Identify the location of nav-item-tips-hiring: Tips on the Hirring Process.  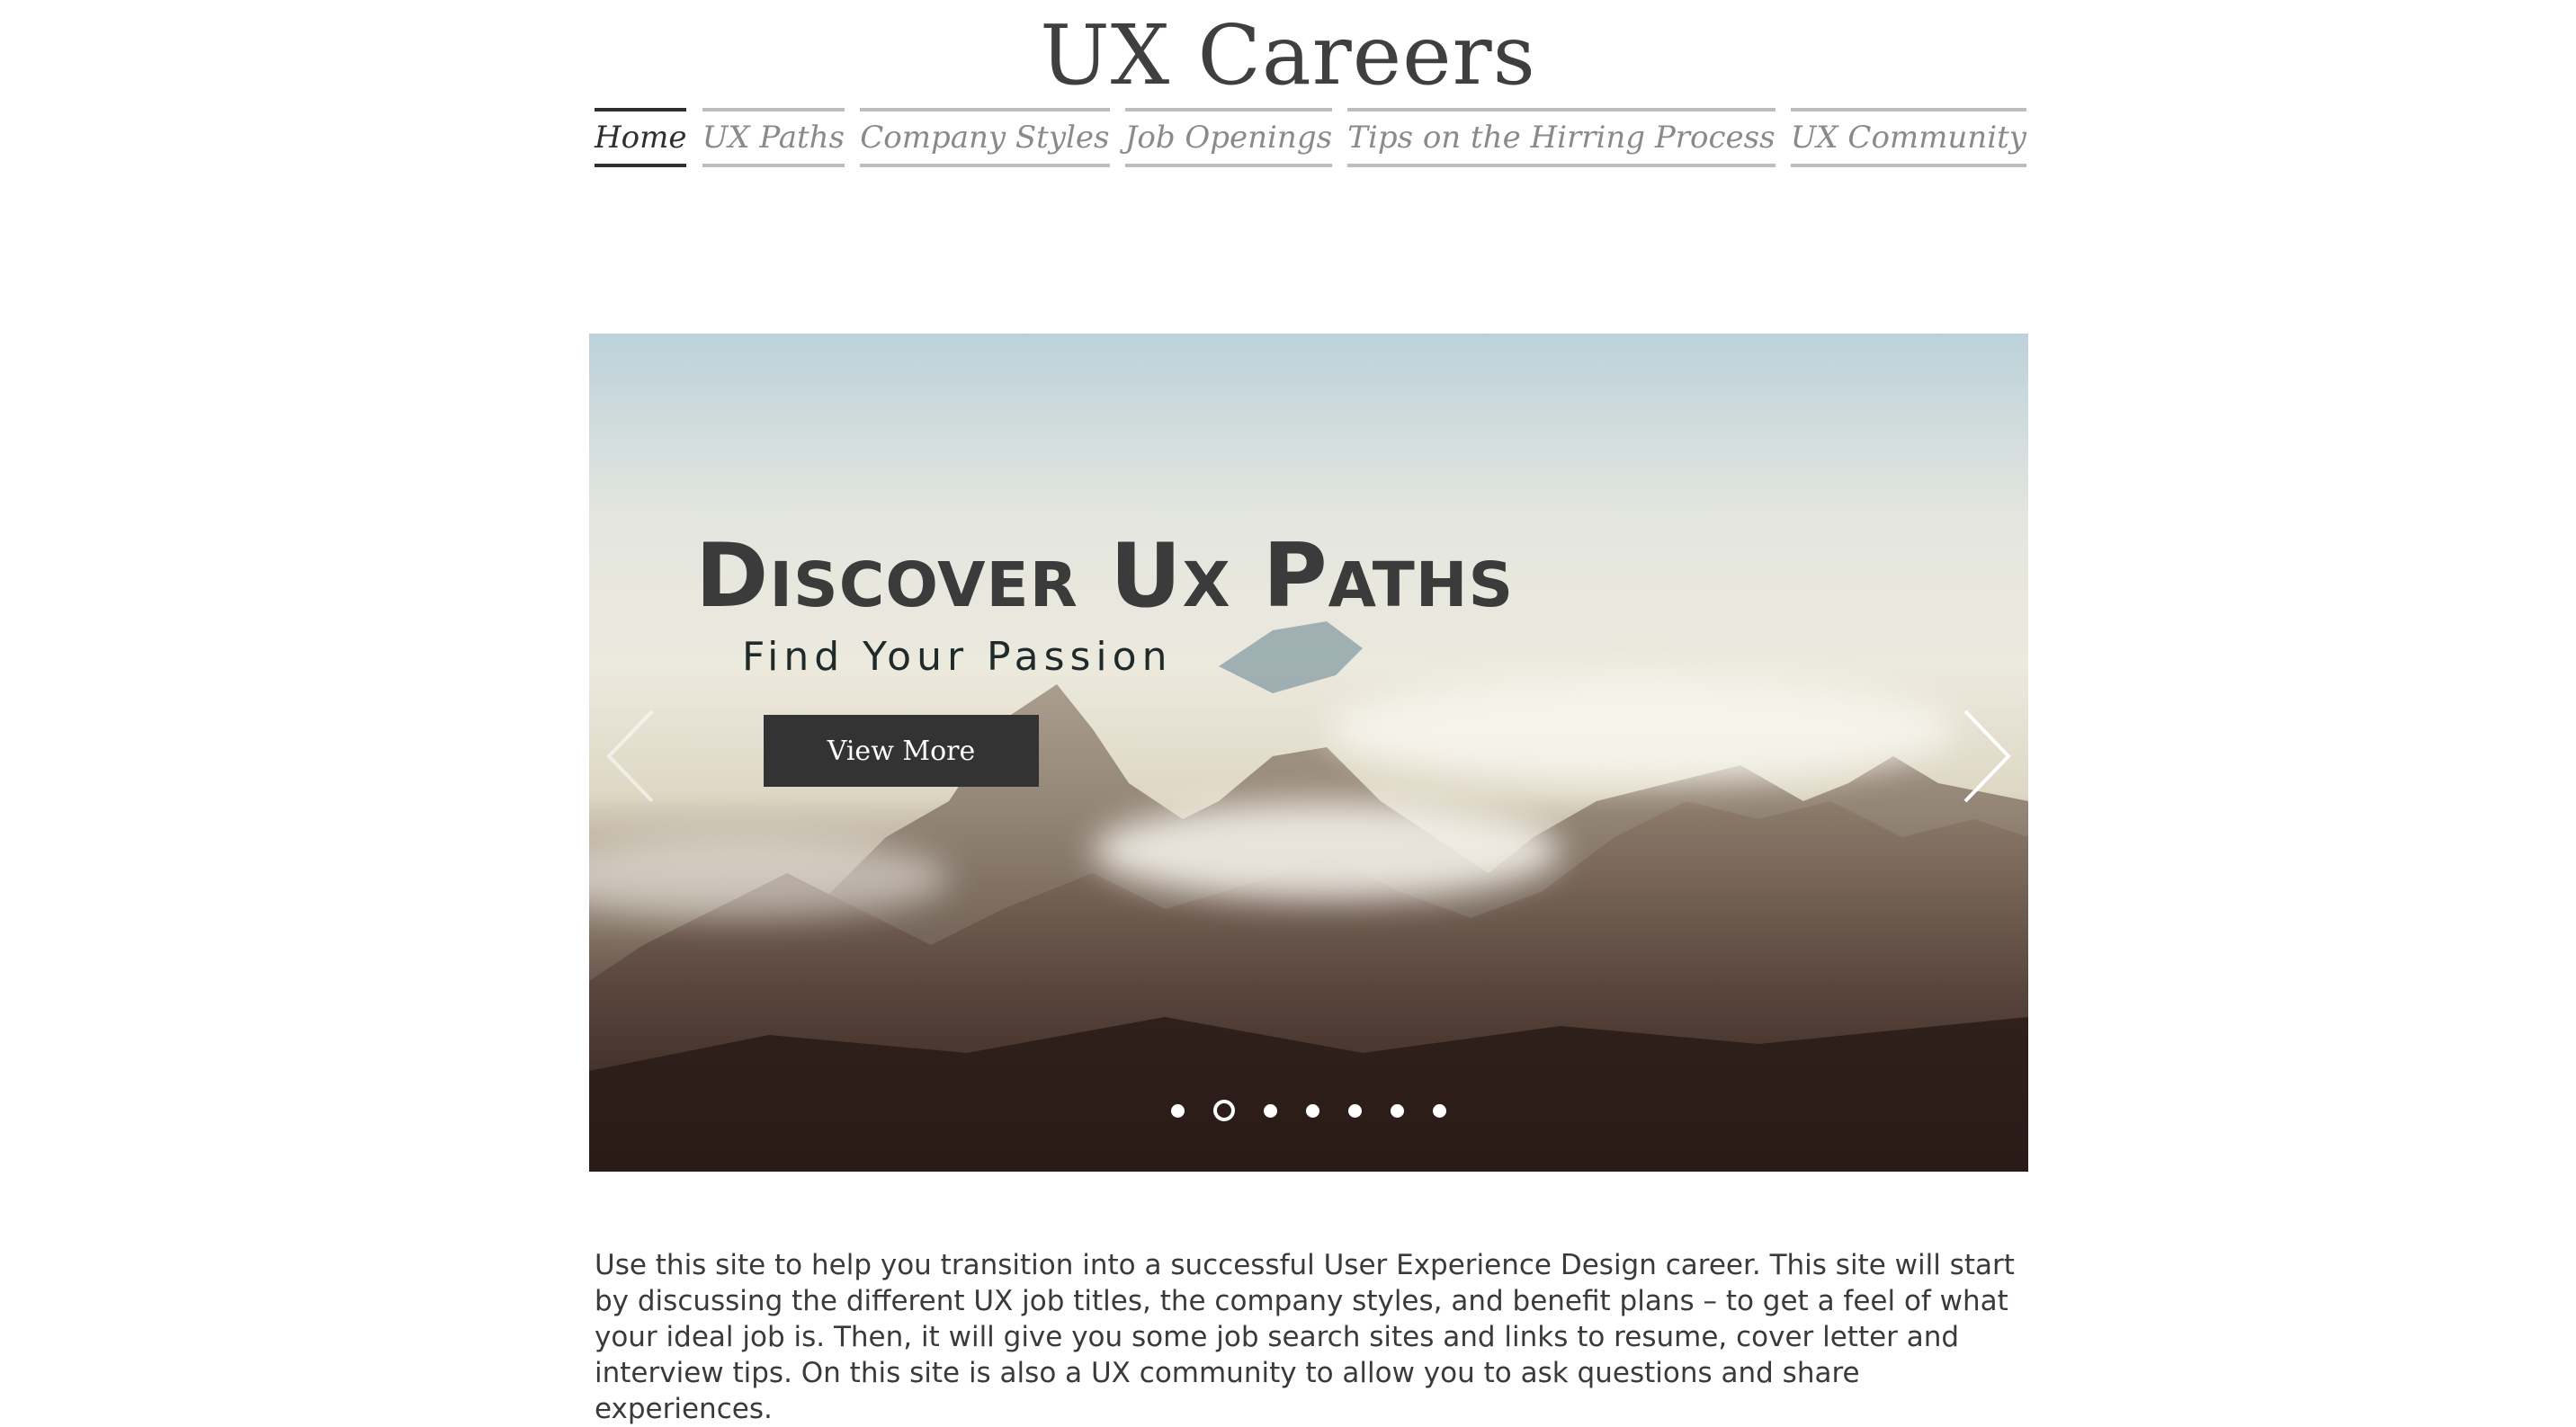
(1561, 137).